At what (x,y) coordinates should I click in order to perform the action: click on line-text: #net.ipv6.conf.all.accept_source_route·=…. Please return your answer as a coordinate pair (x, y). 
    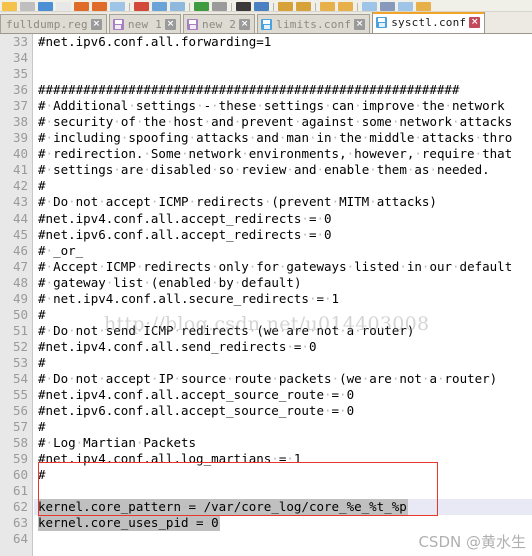
    Looking at the image, I should click on (196, 411).